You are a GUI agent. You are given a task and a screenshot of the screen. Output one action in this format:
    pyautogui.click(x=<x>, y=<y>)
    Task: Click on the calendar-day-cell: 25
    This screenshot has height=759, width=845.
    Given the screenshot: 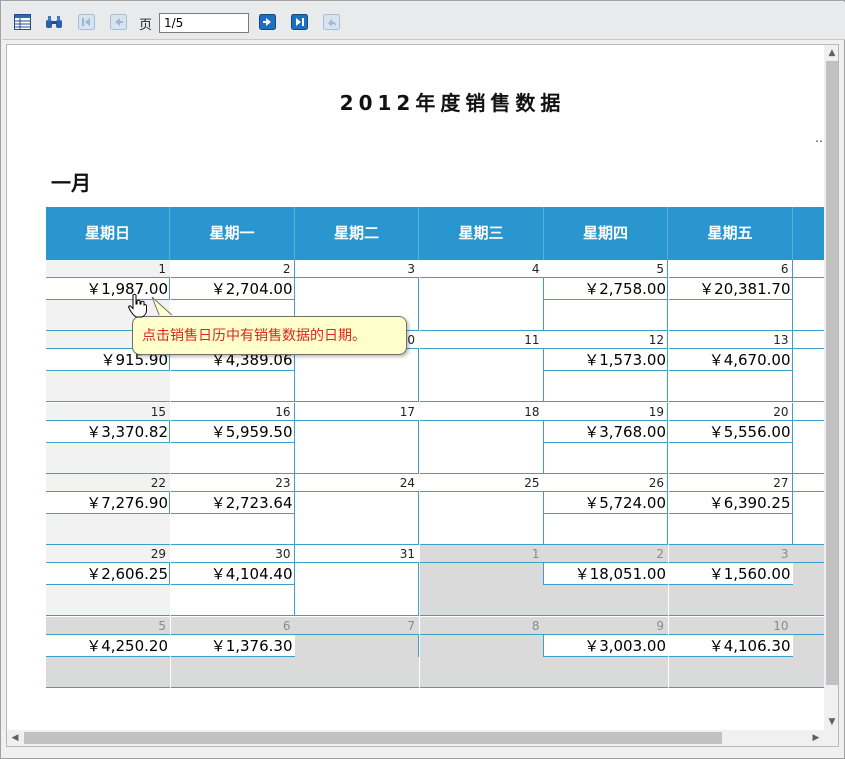 What is the action you would take?
    pyautogui.click(x=481, y=509)
    